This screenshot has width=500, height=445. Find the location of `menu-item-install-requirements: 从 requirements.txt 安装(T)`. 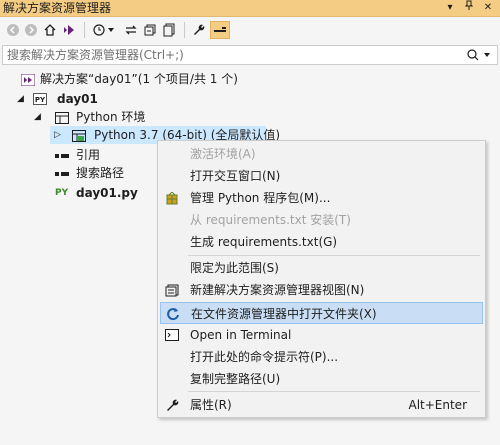

menu-item-install-requirements: 从 requirements.txt 安装(T) is located at coordinates (321, 220).